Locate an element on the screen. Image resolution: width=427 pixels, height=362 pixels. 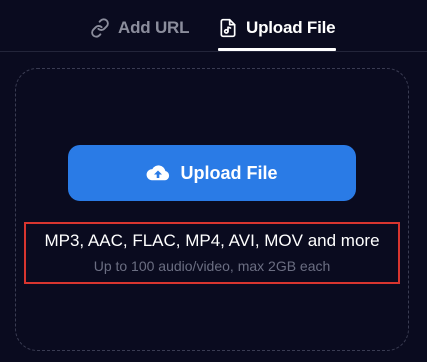
upload-file-button-label: Upload File is located at coordinates (229, 172).